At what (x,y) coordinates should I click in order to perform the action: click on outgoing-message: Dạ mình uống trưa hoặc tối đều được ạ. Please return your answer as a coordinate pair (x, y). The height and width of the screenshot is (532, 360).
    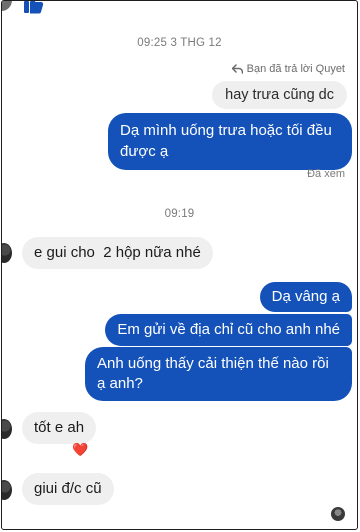
    Looking at the image, I should click on (230, 141).